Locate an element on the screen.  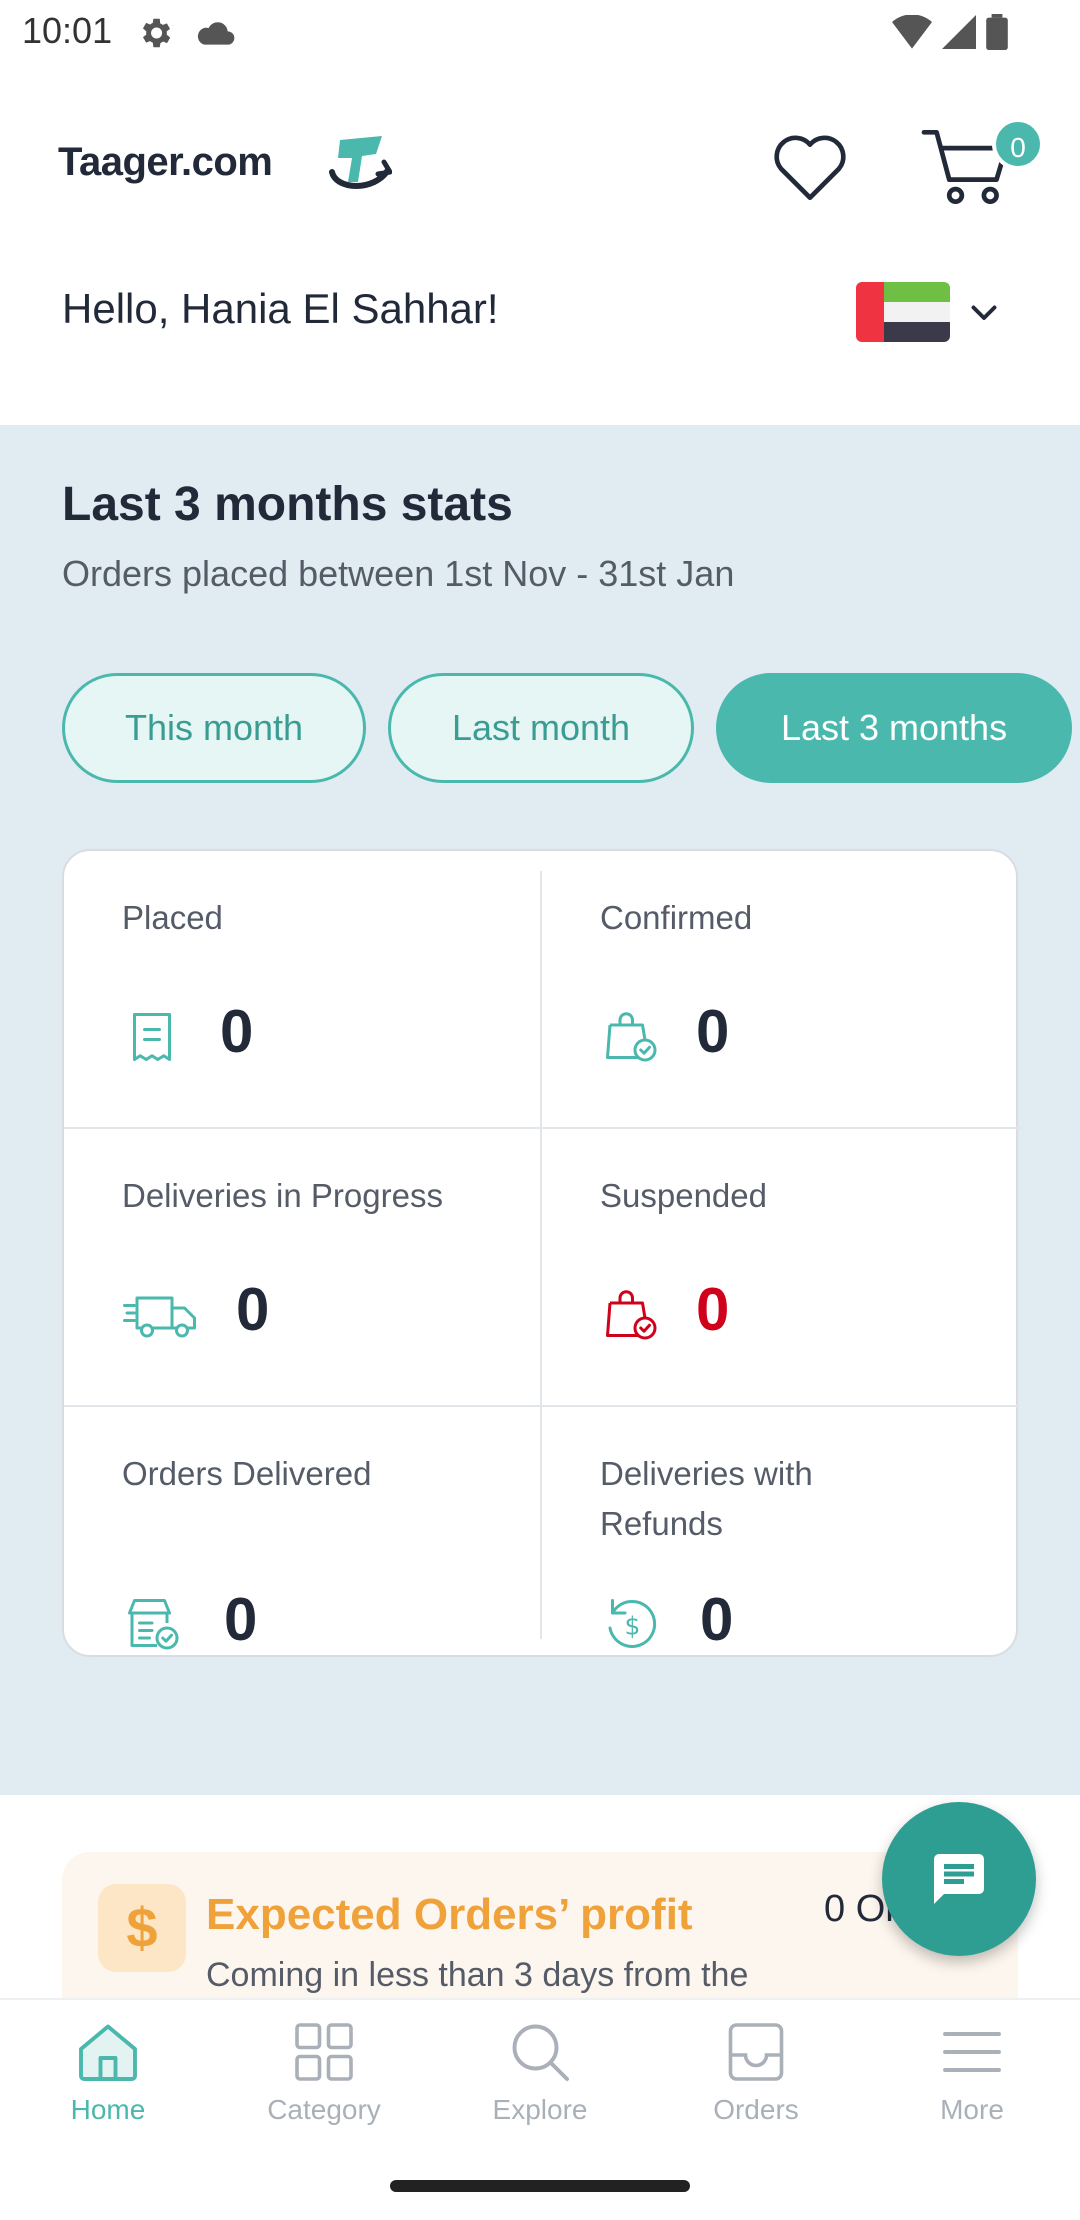
refund-icon: $ is located at coordinates (632, 1623).